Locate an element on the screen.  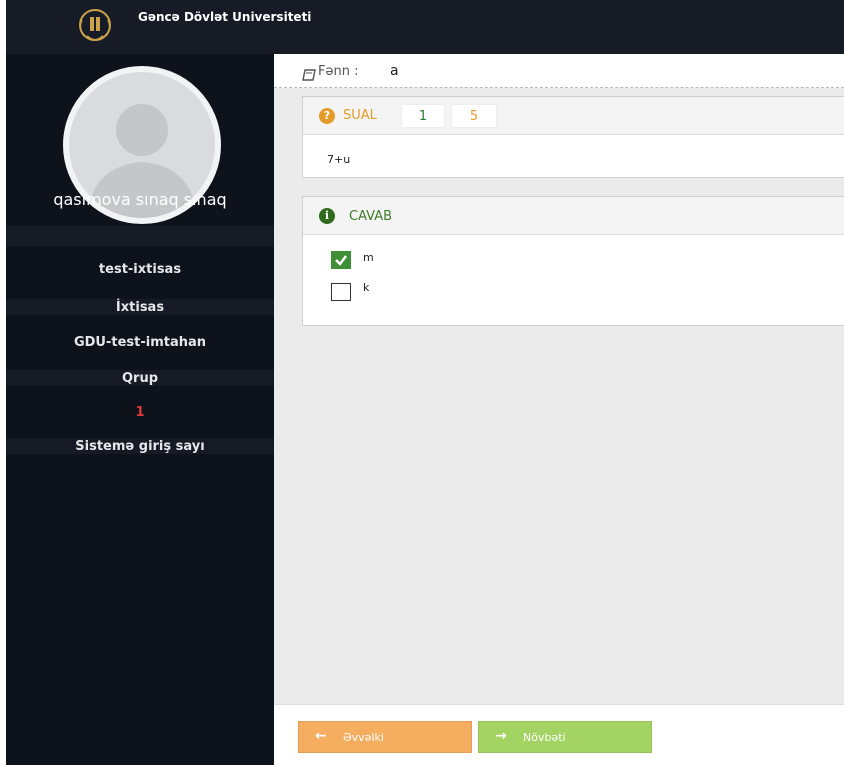
sidebar-divider is located at coordinates (140, 236).